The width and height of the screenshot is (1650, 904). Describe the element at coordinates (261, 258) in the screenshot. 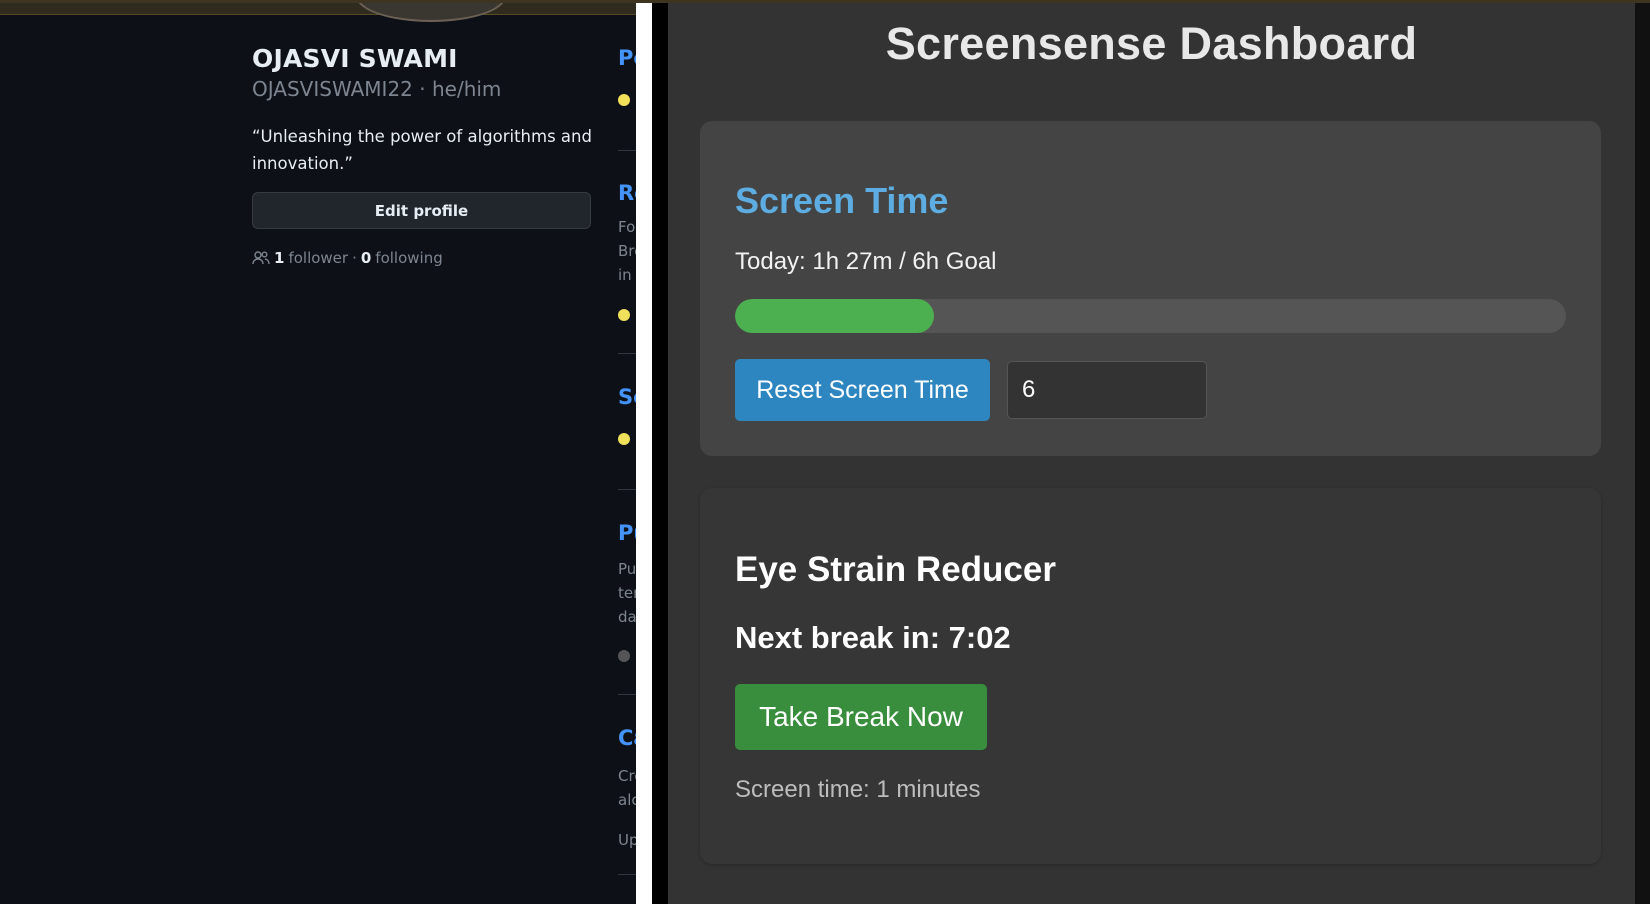

I see `people-icon` at that location.